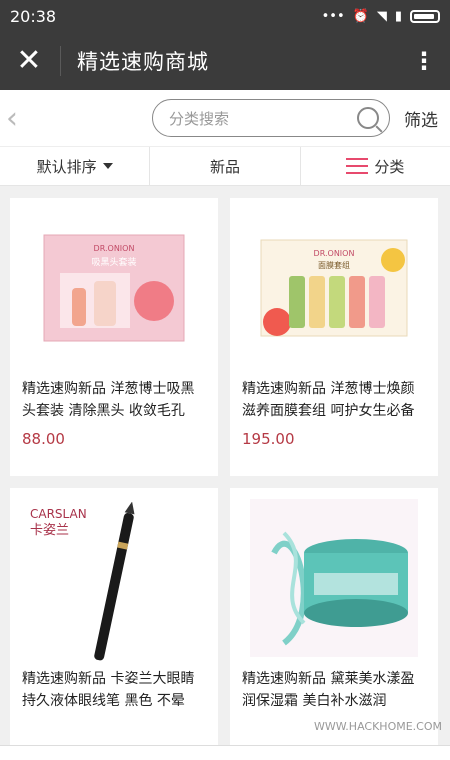 This screenshot has width=450, height=760. Describe the element at coordinates (114, 288) in the screenshot. I see `product-image: DR.ONION 吸黑头套装` at that location.